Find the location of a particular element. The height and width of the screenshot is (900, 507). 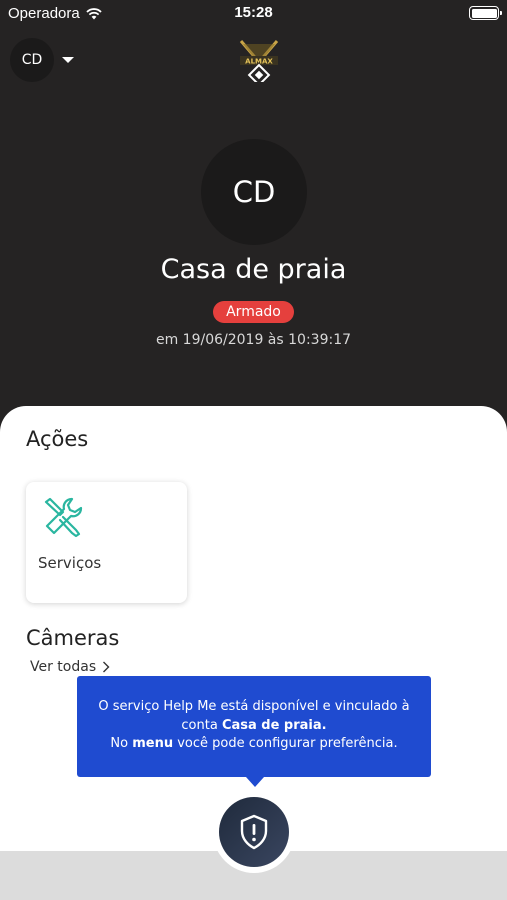

tooltip-line-2: conta Casa de praia. is located at coordinates (254, 725).